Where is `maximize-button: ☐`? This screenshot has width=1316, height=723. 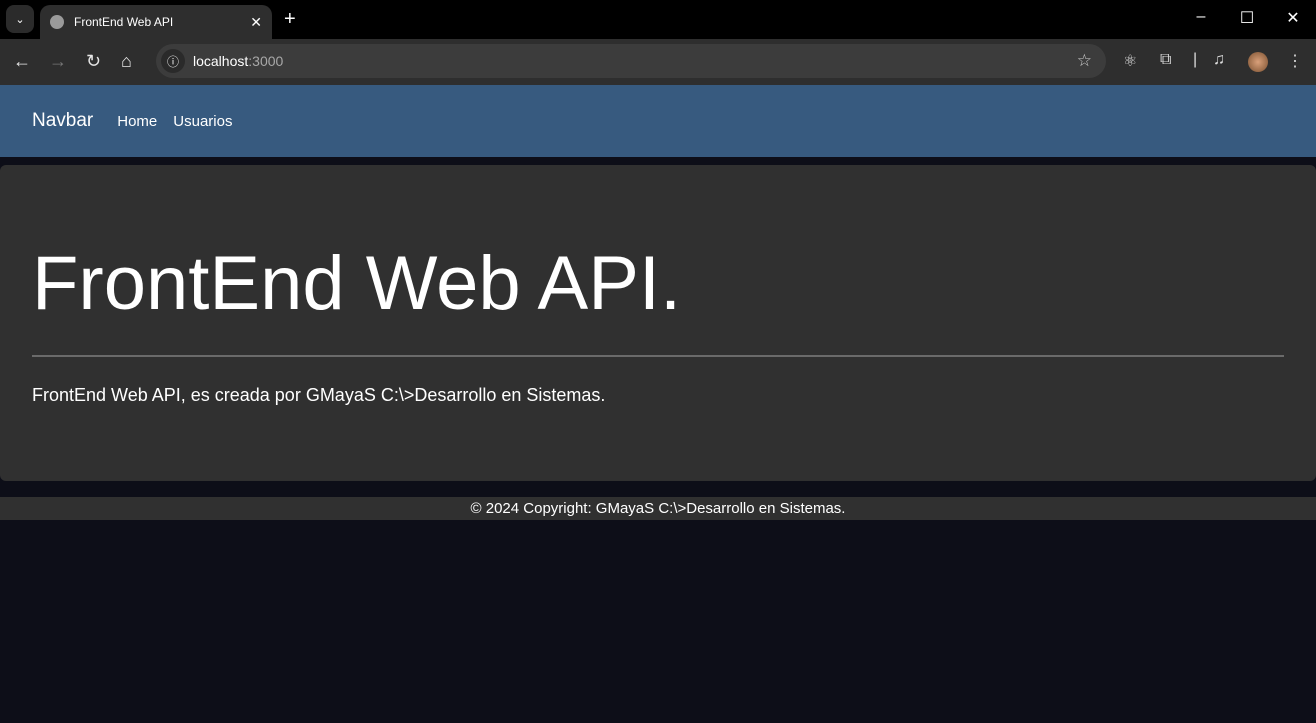
maximize-button: ☐ is located at coordinates (1247, 18).